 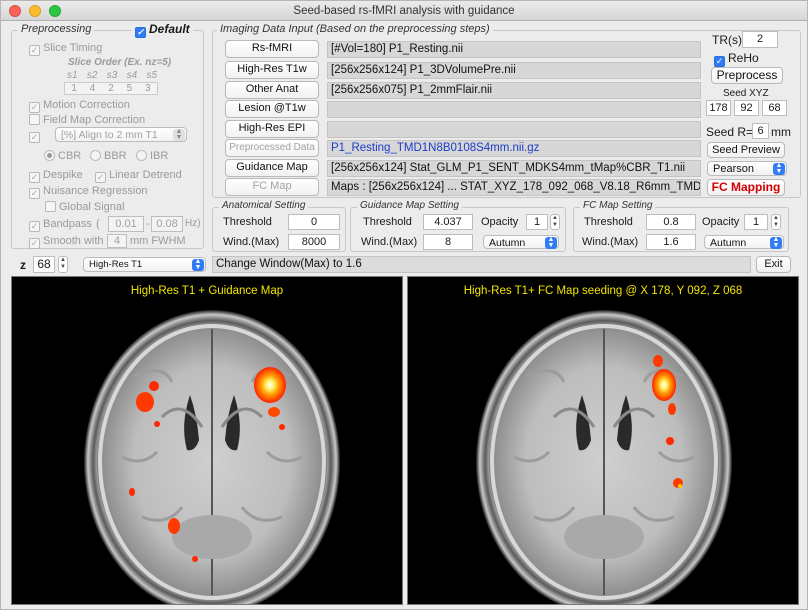 What do you see at coordinates (500, 222) in the screenshot?
I see `guid-opacity-label: Opacity` at bounding box center [500, 222].